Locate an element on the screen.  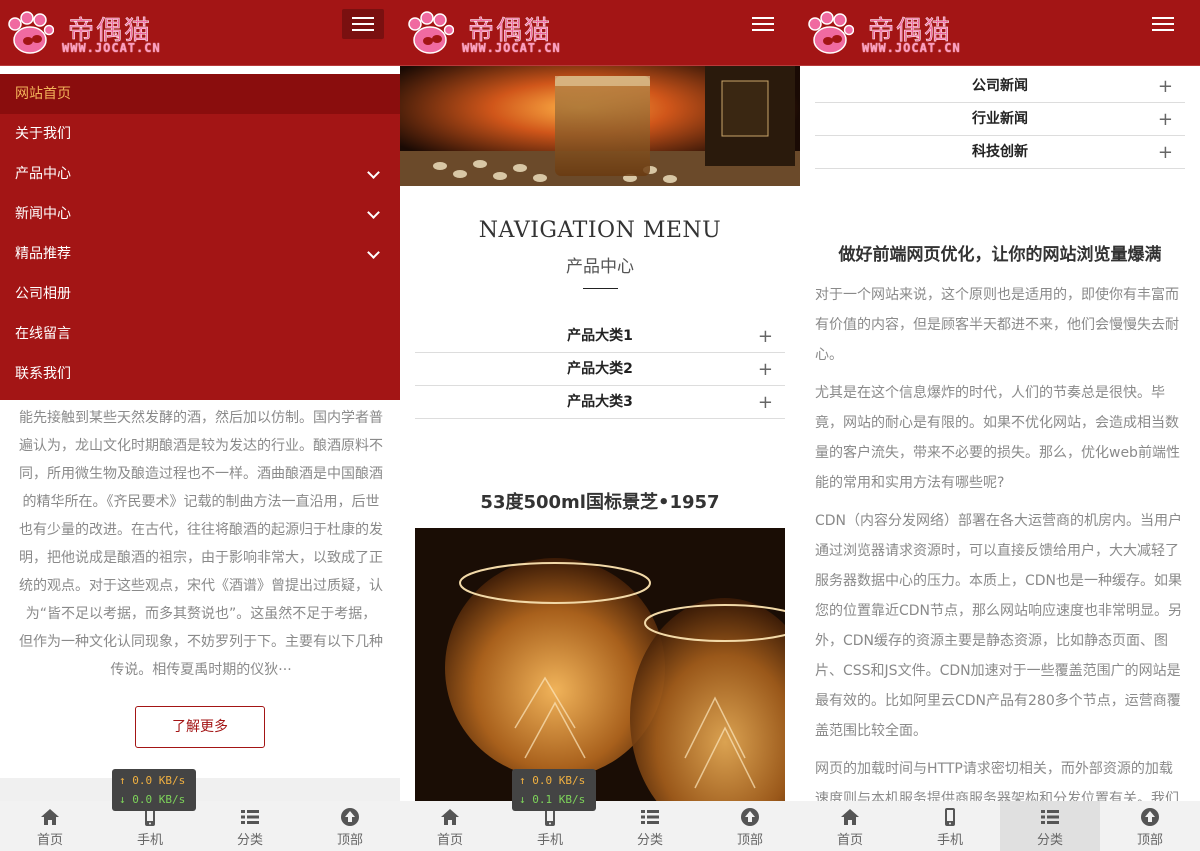
nav-item-products: 产品中心 is located at coordinates (200, 174).